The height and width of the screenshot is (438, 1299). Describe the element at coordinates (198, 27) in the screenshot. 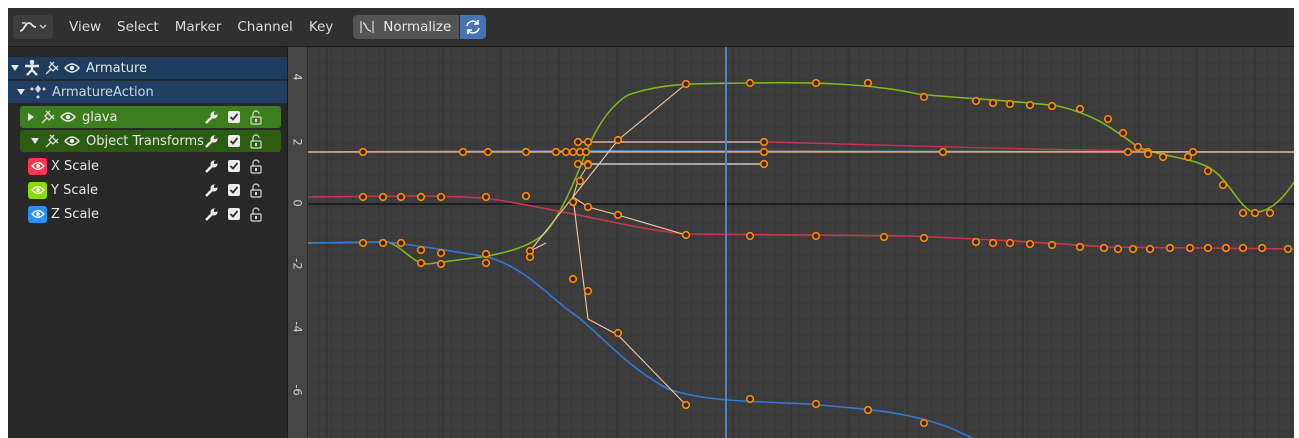

I see `menu-marker: Marker` at that location.